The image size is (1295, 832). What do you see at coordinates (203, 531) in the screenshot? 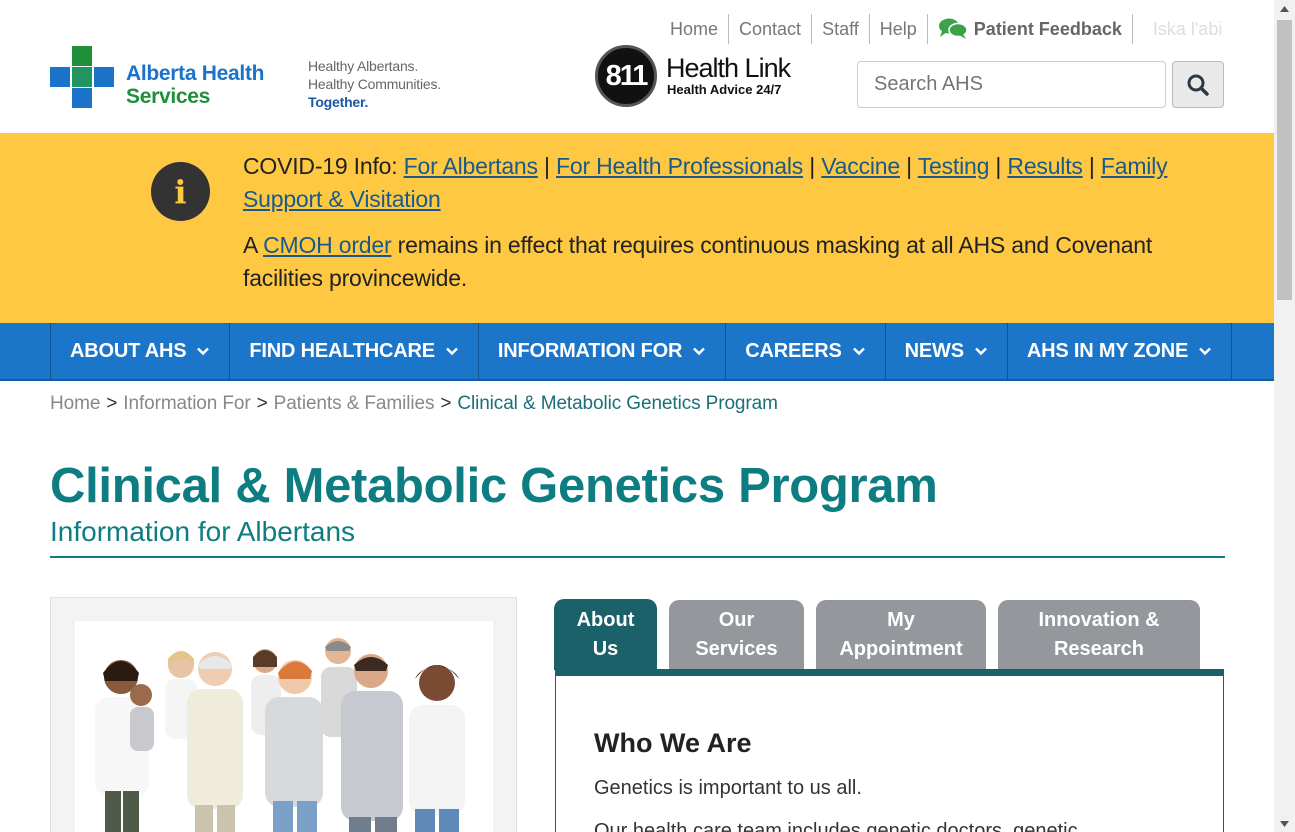
I see `page-subtitle: Information for Albertans` at bounding box center [203, 531].